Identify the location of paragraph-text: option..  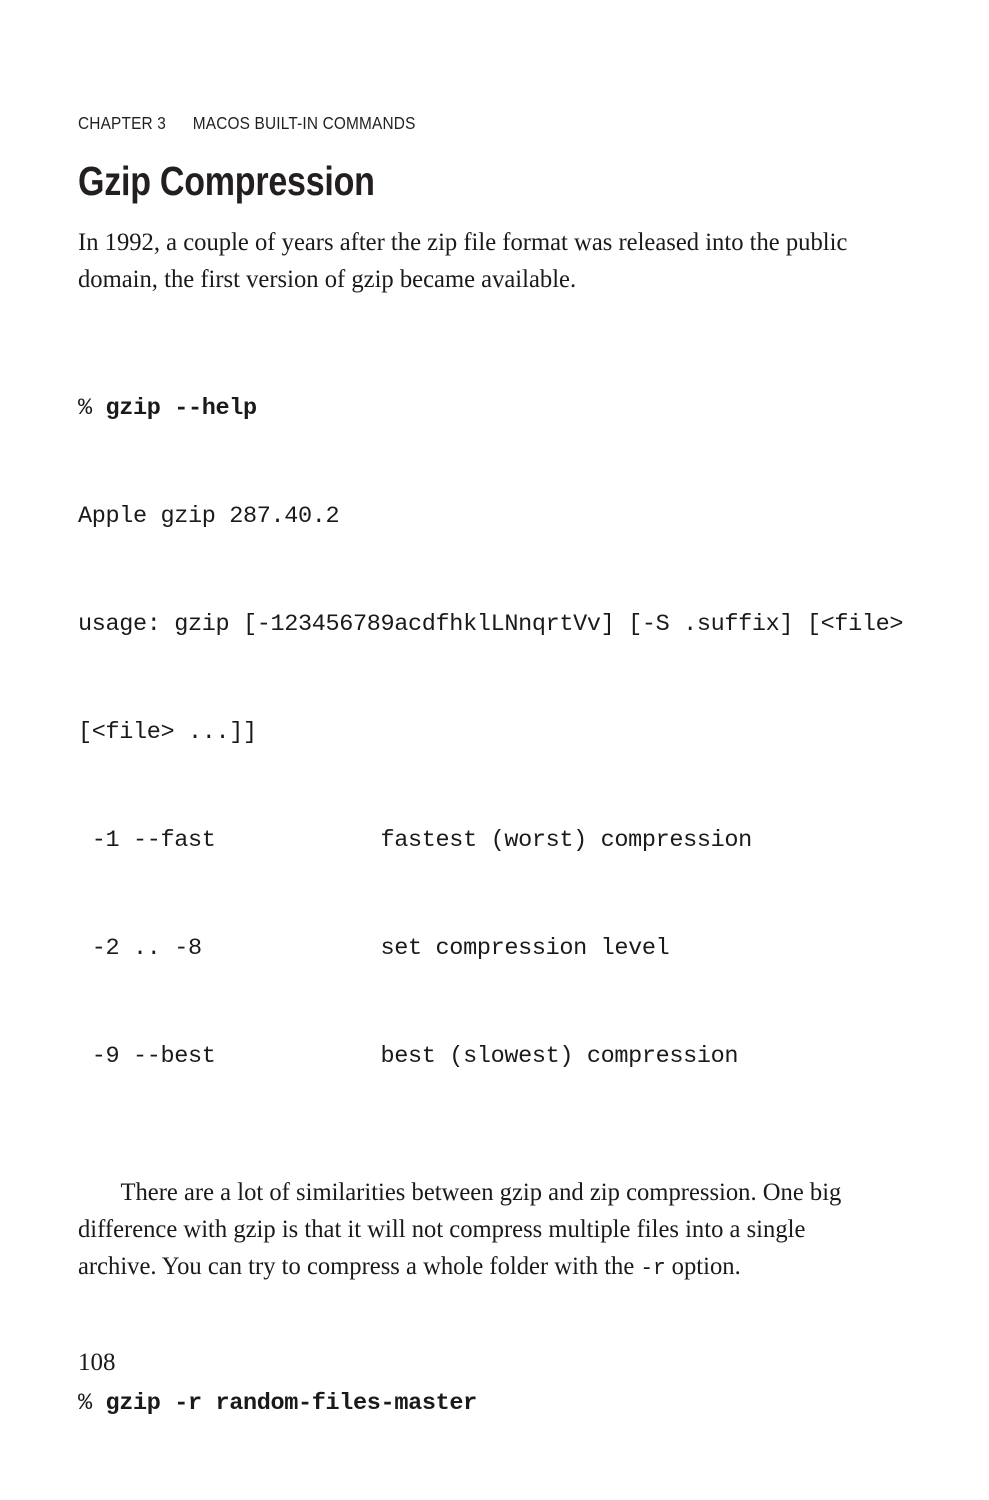
(703, 1265).